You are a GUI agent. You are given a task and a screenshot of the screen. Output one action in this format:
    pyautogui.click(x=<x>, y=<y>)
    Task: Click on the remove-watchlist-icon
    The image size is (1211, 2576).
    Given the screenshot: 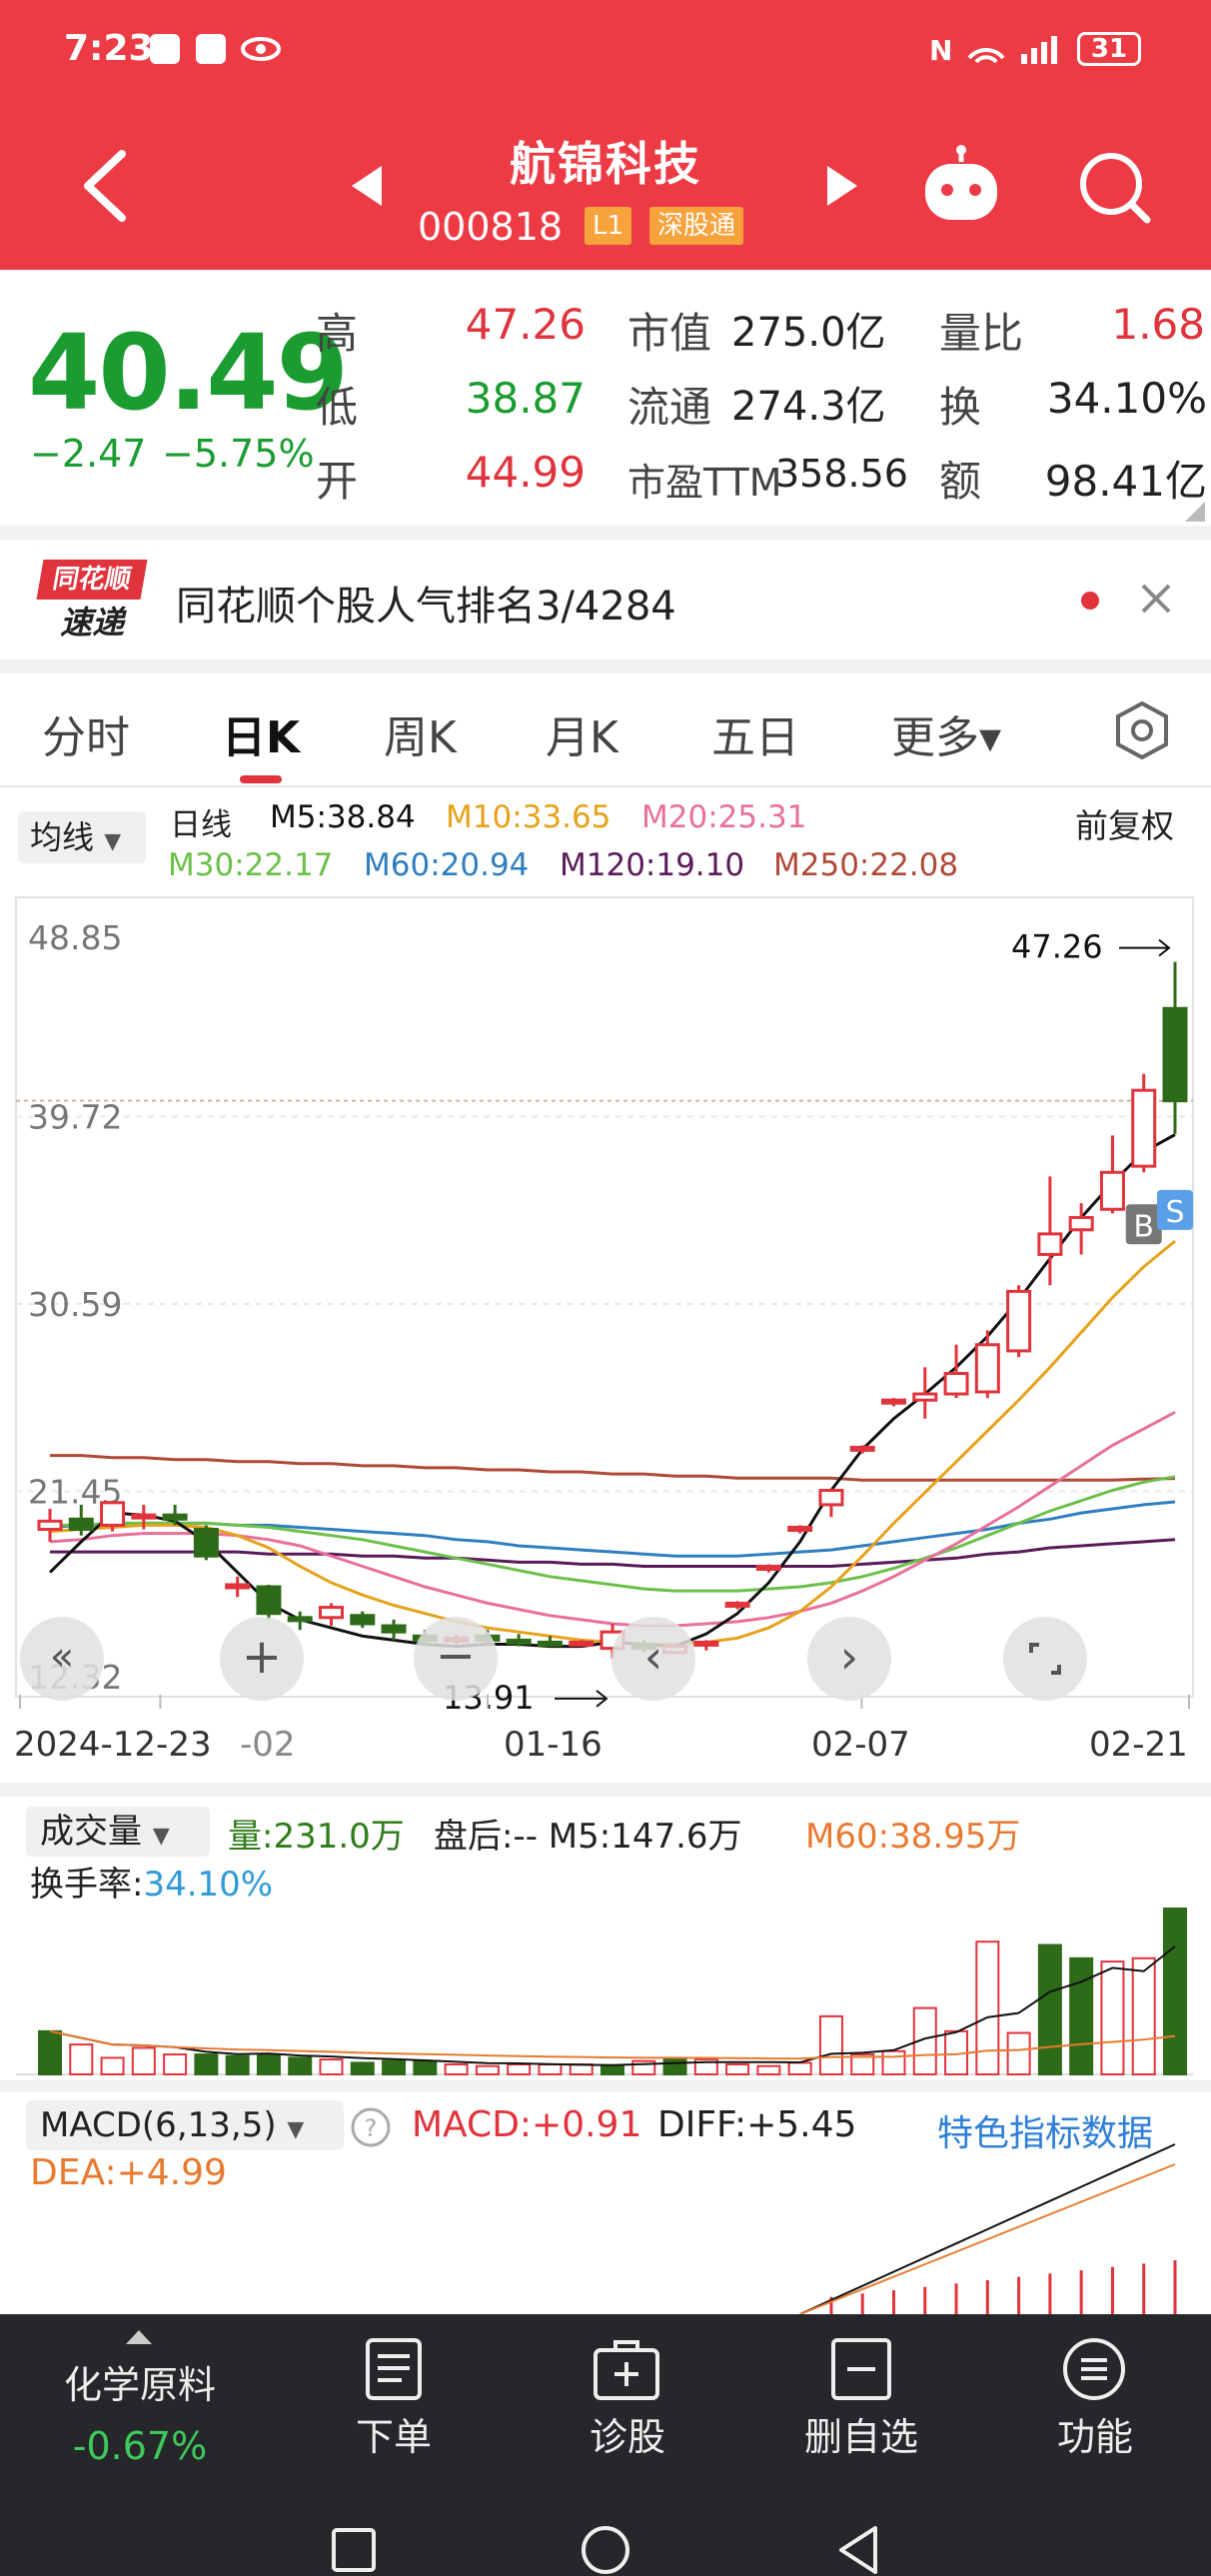 What is the action you would take?
    pyautogui.click(x=861, y=2369)
    